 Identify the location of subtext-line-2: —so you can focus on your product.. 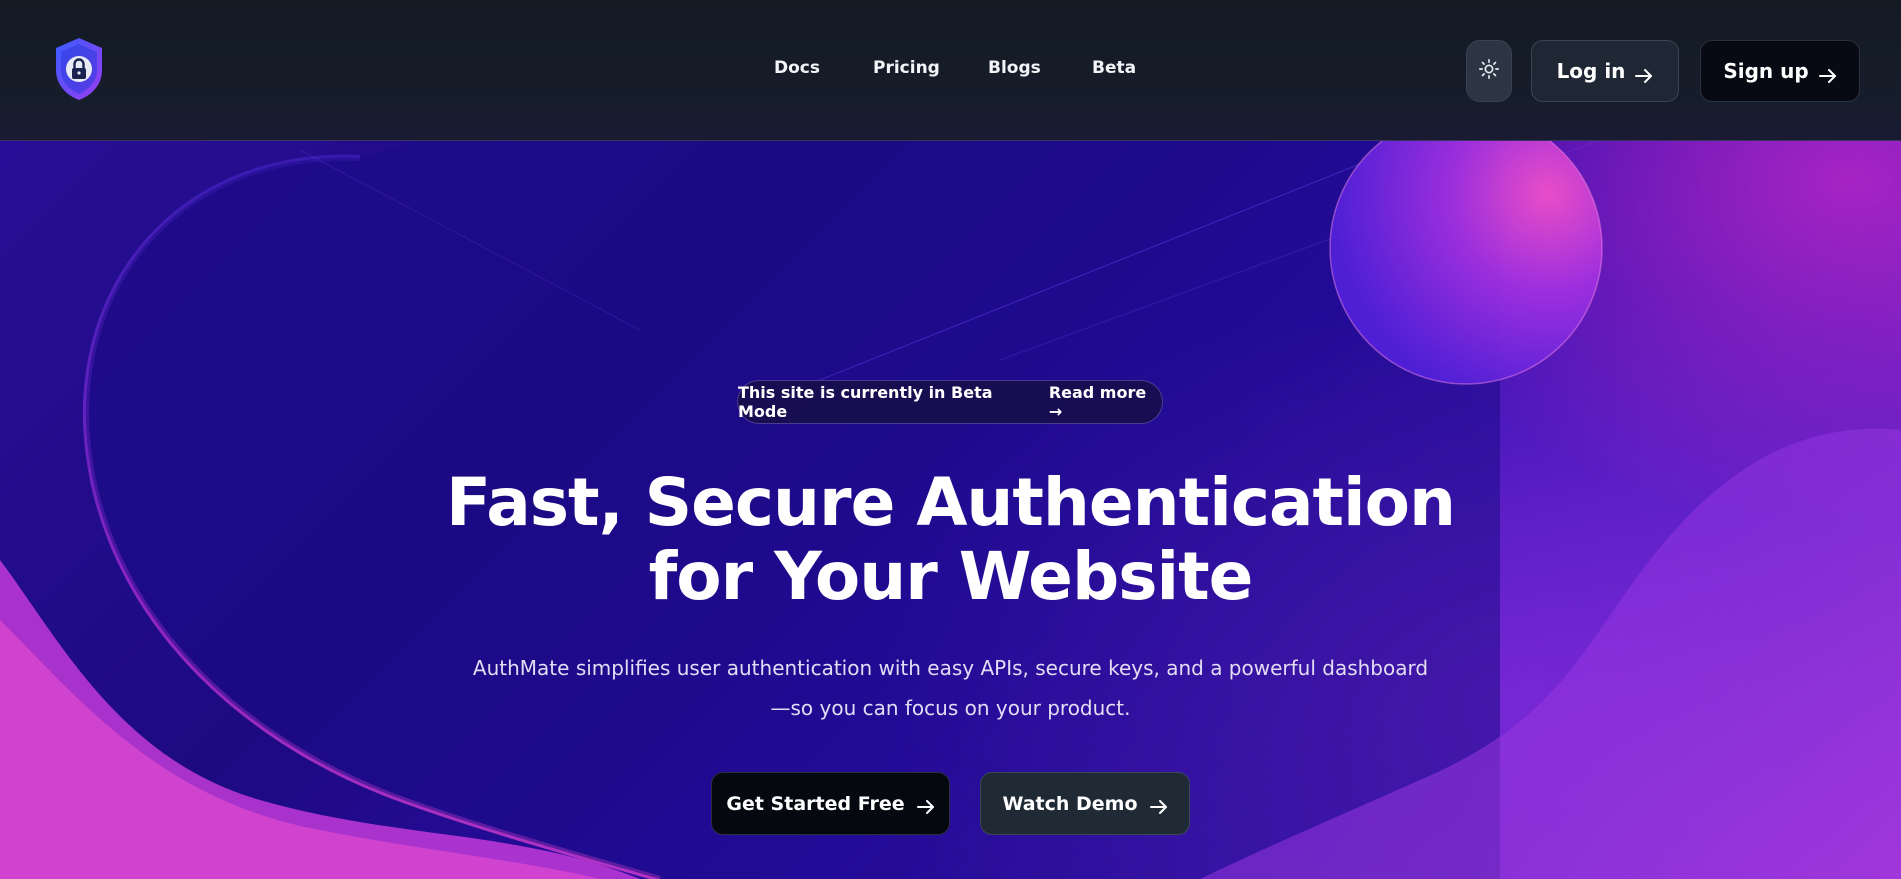
(950, 708).